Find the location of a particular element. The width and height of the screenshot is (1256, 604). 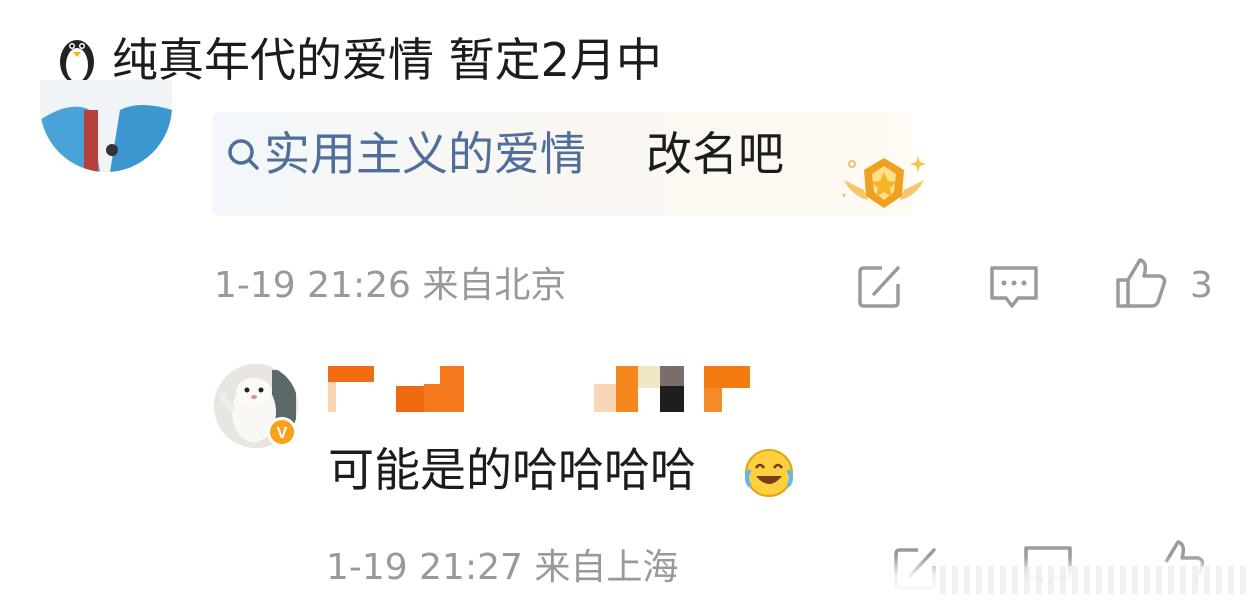

comment-text: 改名吧 is located at coordinates (715, 154).